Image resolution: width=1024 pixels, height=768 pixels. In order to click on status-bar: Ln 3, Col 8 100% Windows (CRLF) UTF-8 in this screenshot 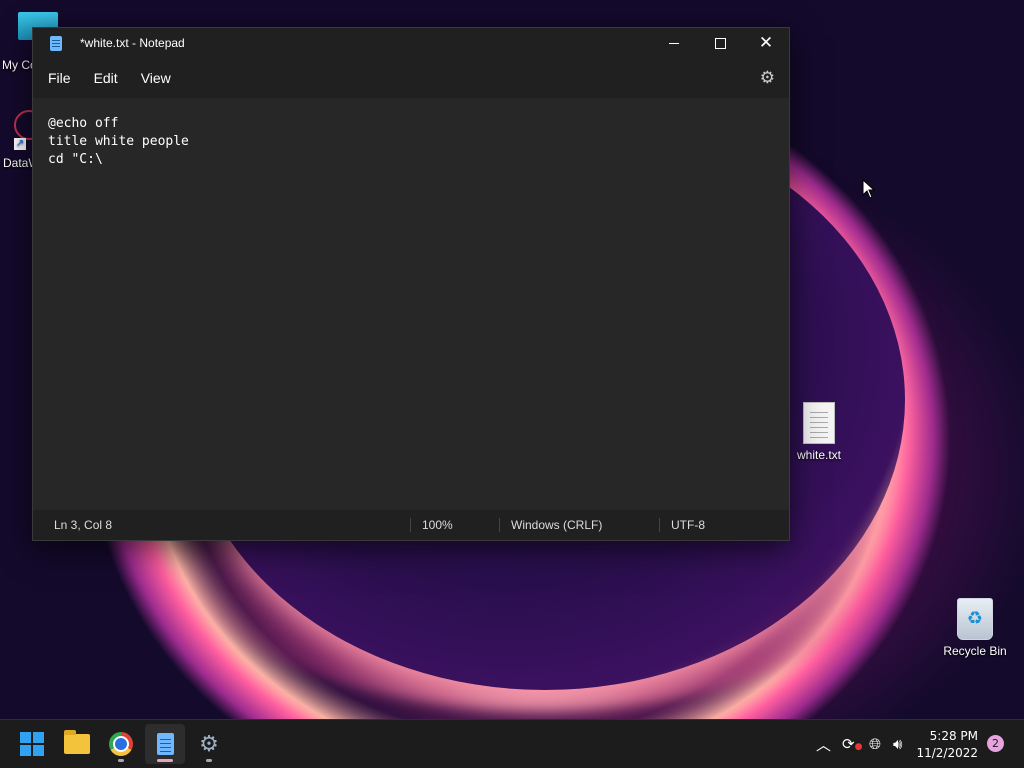, I will do `click(411, 525)`.